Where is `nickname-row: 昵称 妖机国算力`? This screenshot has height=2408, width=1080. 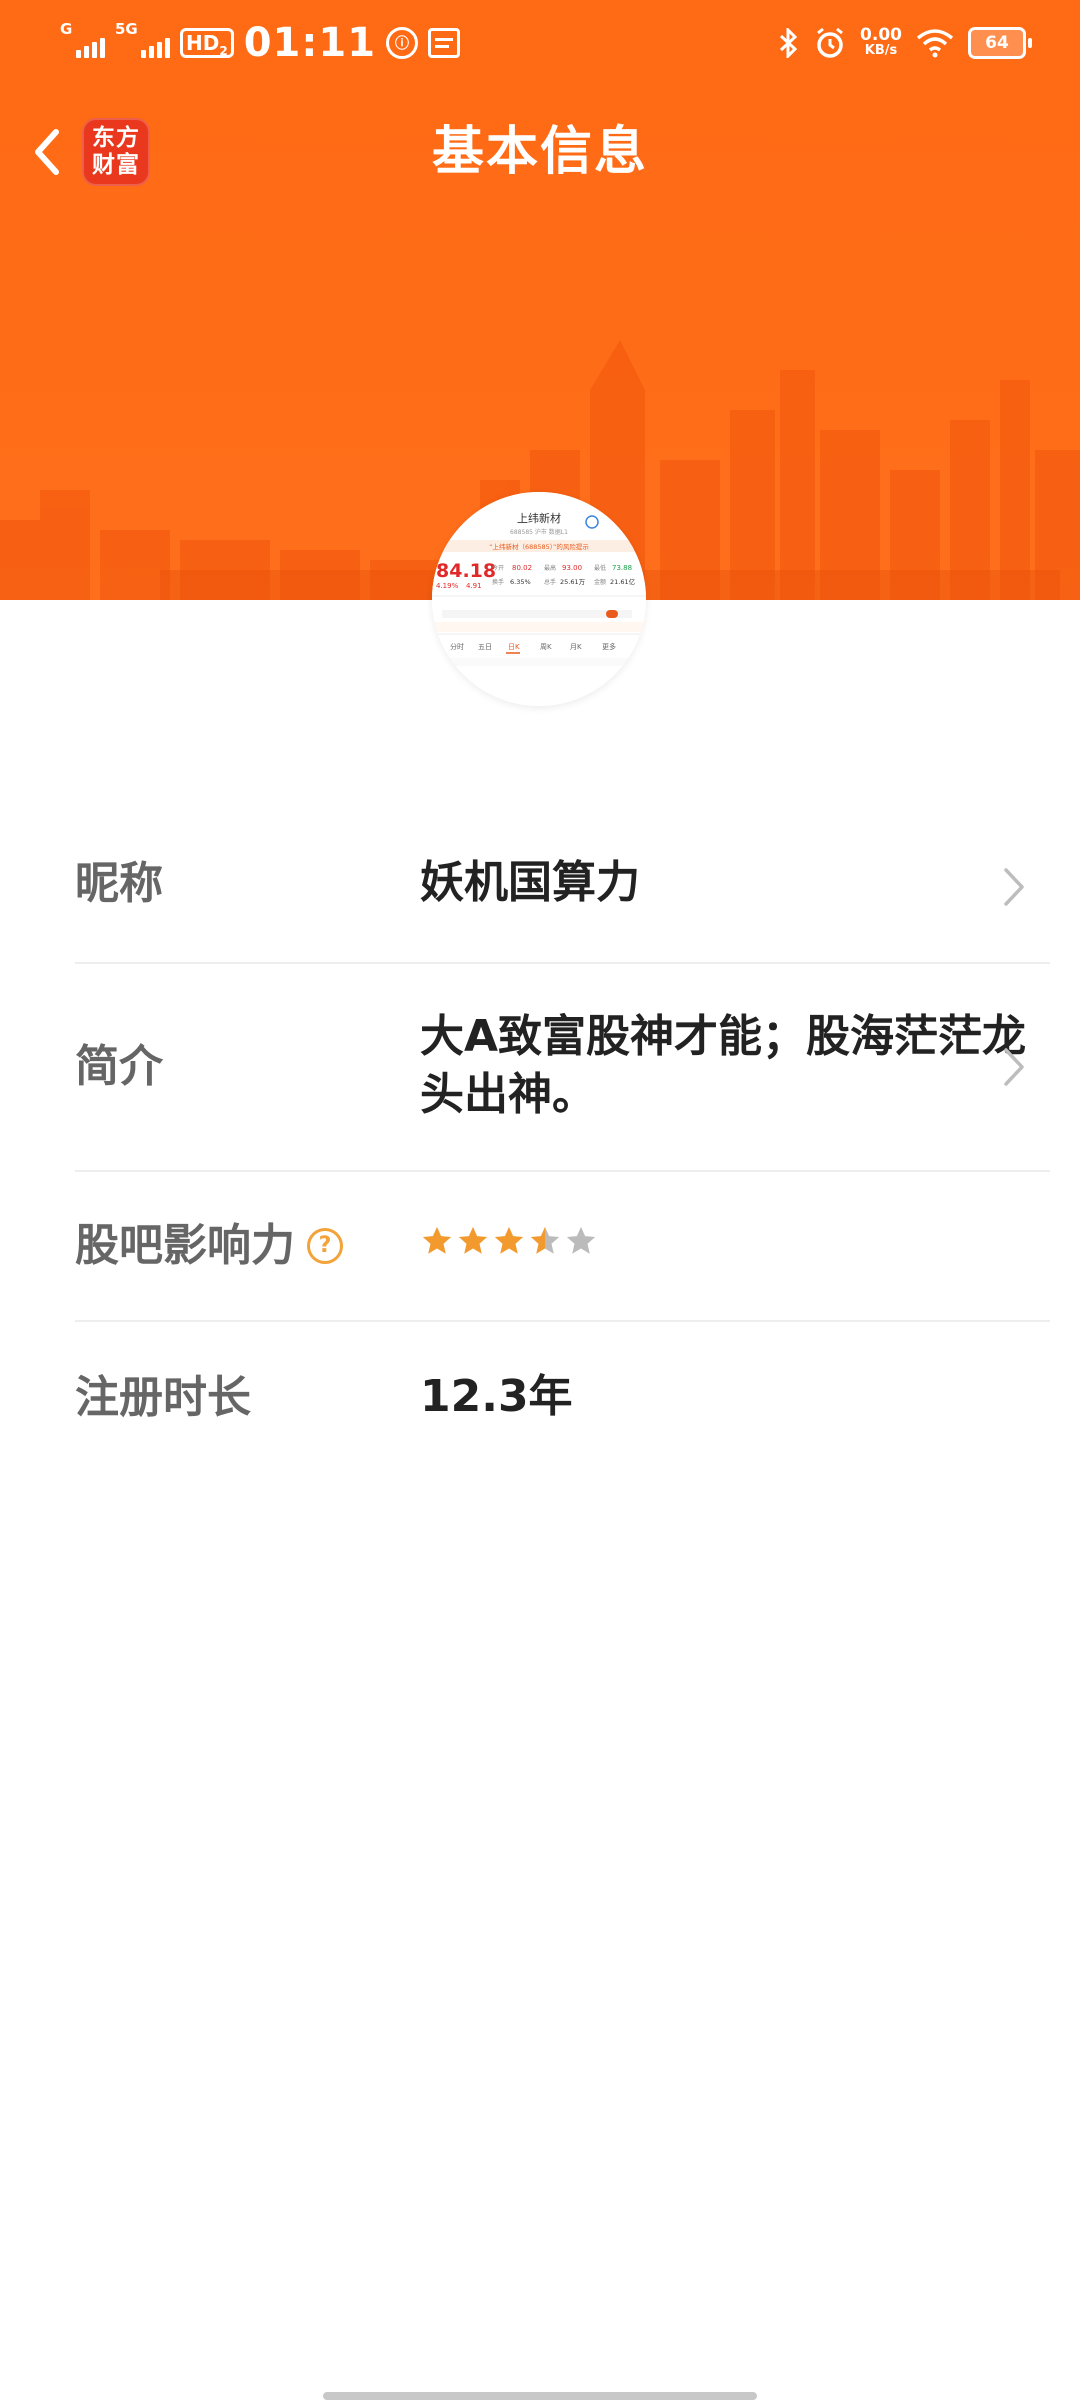
nickname-row: 昵称 妖机国算力 is located at coordinates (562, 886).